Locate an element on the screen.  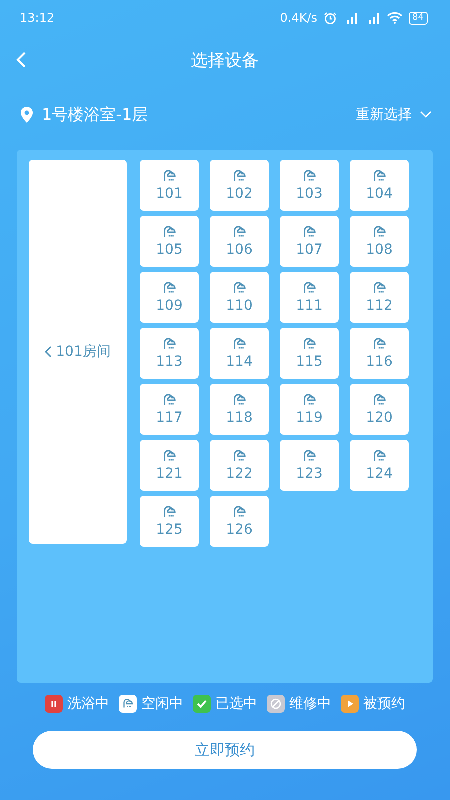
legend-label: 维修中 is located at coordinates (311, 704).